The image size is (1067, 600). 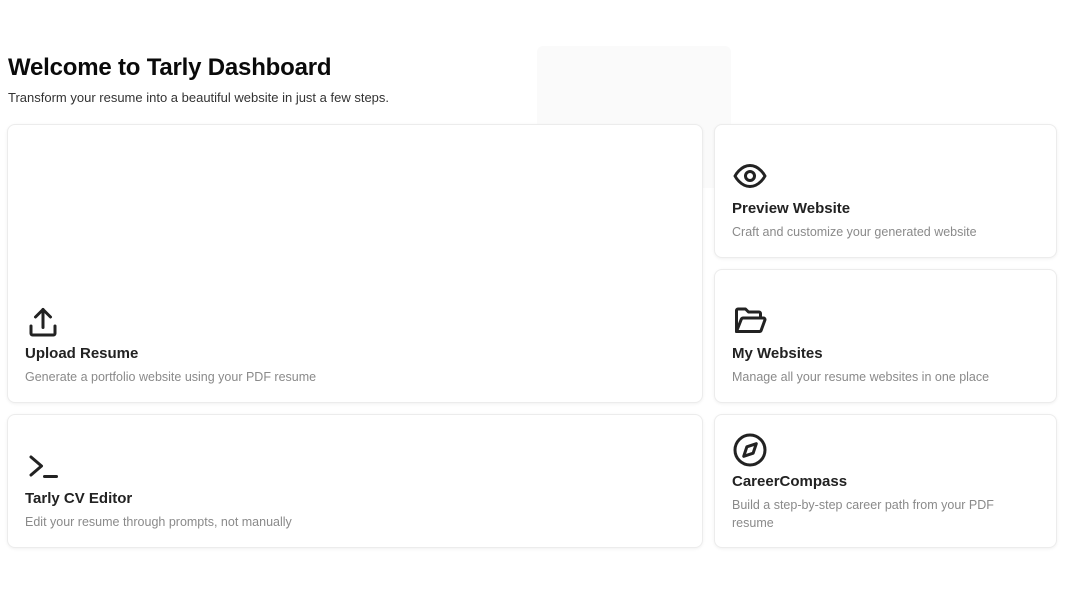 I want to click on compass-icon, so click(x=750, y=450).